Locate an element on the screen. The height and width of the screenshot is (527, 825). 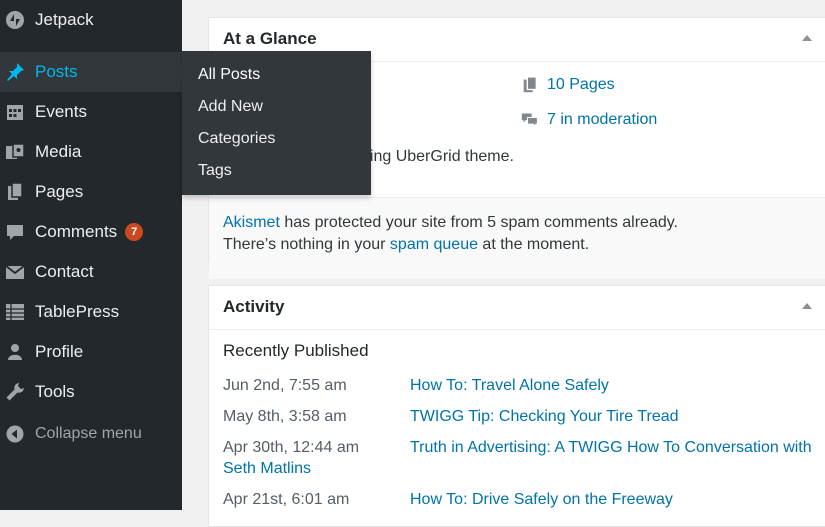
sidebar-item-pages: Pages is located at coordinates (91, 192).